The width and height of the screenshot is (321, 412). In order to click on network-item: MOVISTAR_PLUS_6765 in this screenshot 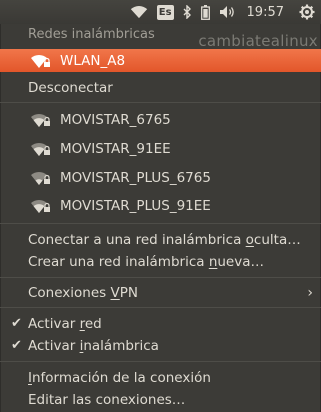, I will do `click(160, 177)`.